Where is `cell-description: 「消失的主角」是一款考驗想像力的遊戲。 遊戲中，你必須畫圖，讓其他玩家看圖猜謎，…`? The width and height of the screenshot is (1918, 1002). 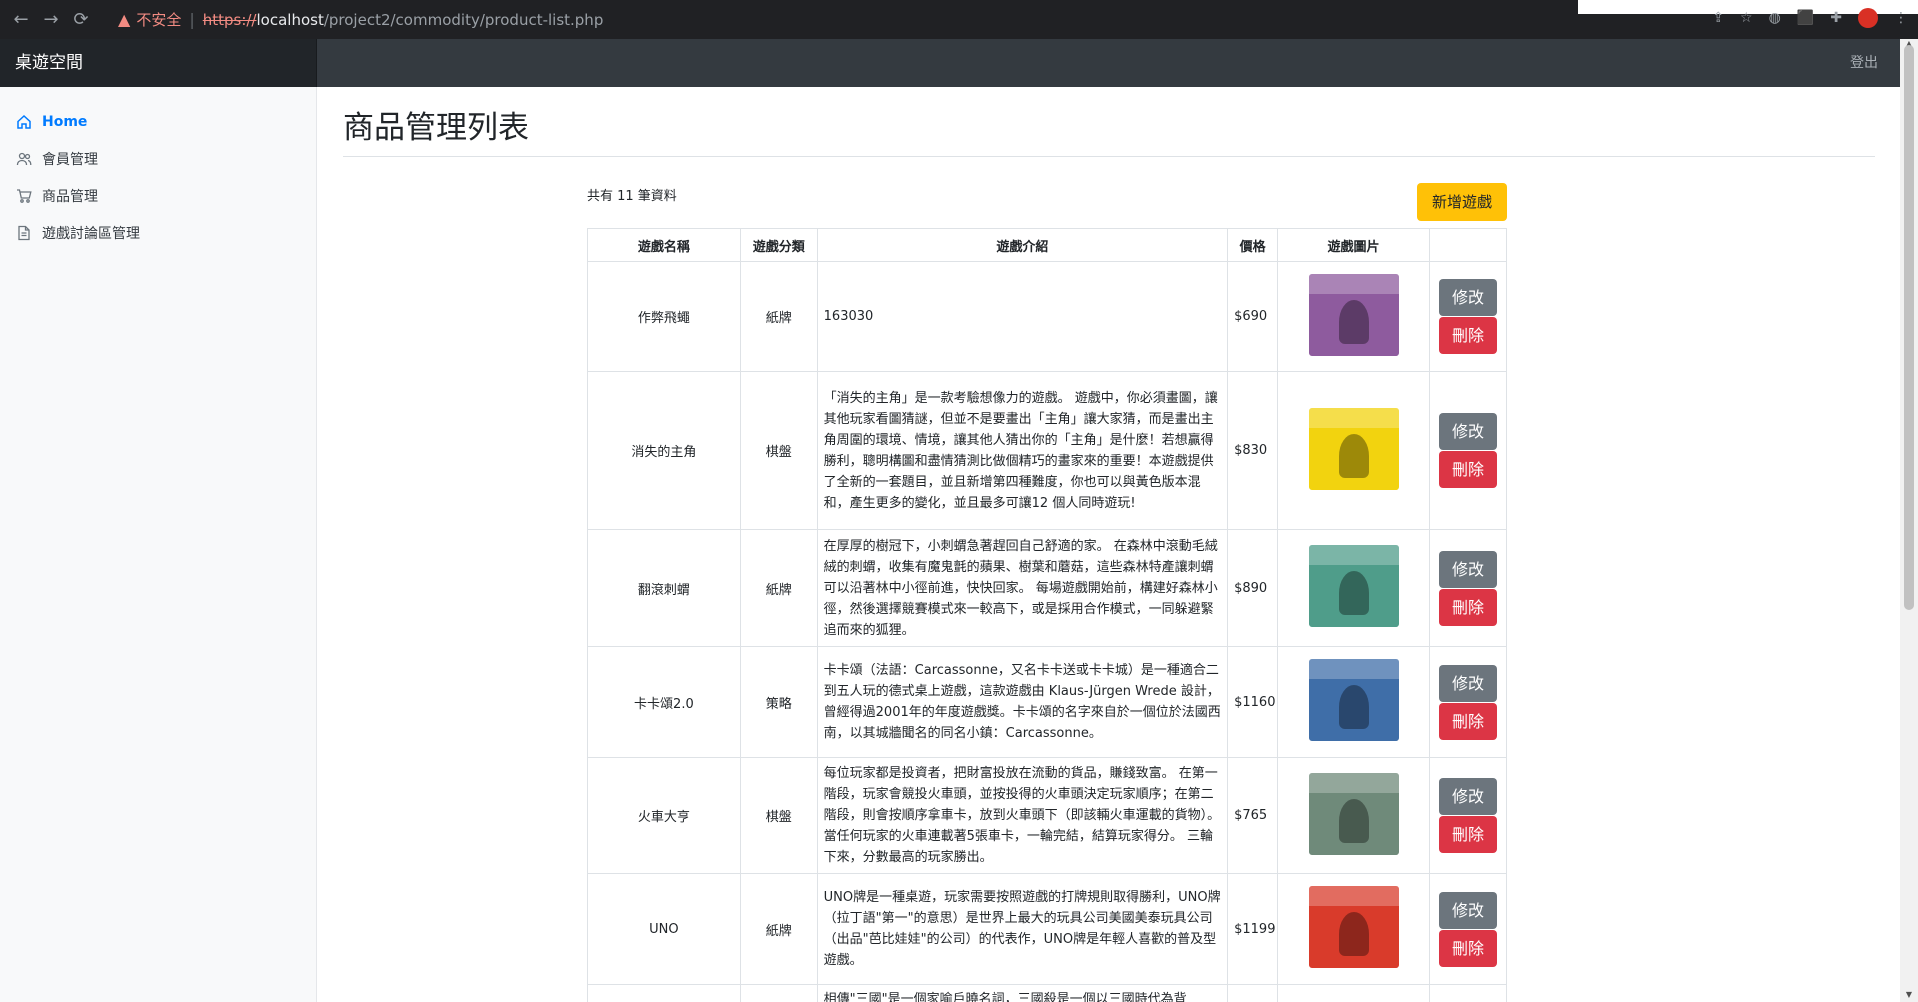 cell-description: 「消失的主角」是一款考驗想像力的遊戲。 遊戲中，你必須畫圖，讓其他玩家看圖猜謎，… is located at coordinates (1022, 450).